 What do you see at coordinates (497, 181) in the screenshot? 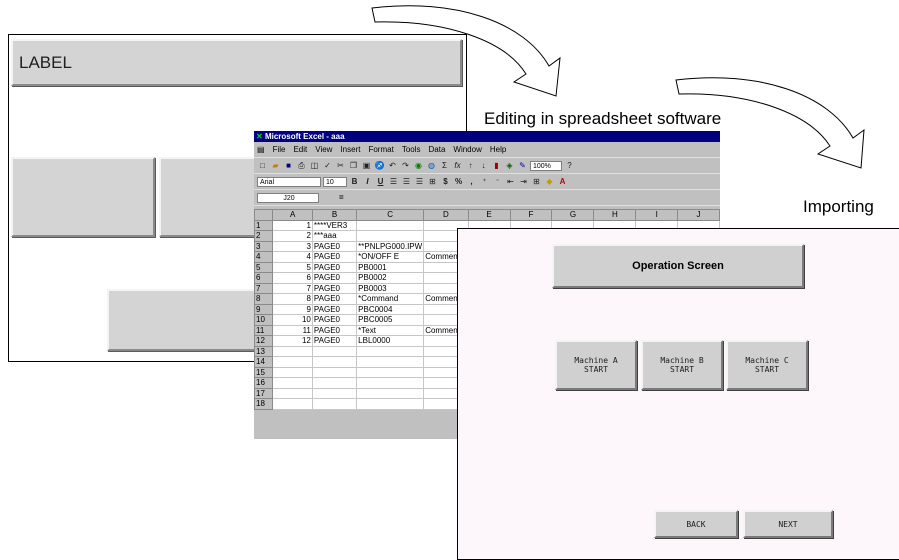
I see `decrease-decimal-icon: ⁻` at bounding box center [497, 181].